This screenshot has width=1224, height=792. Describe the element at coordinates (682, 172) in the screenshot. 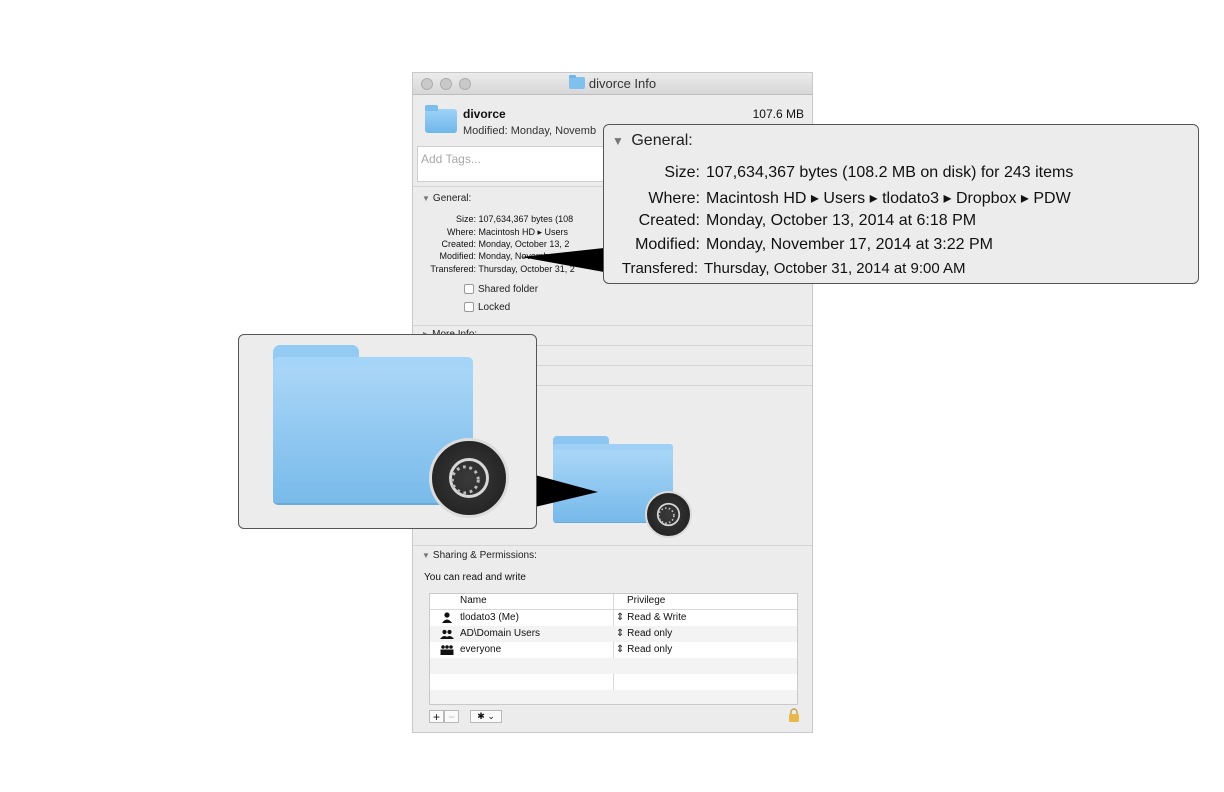

I see `callout-size-label: Size:` at that location.